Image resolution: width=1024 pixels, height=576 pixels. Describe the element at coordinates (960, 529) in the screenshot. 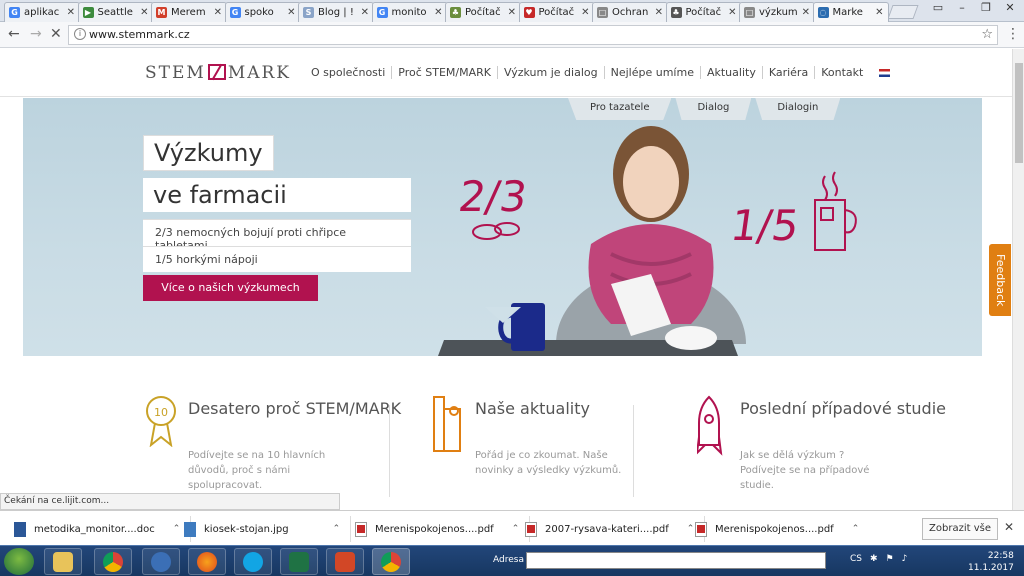

I see `show-all-downloads-button: Zobrazit vše` at that location.